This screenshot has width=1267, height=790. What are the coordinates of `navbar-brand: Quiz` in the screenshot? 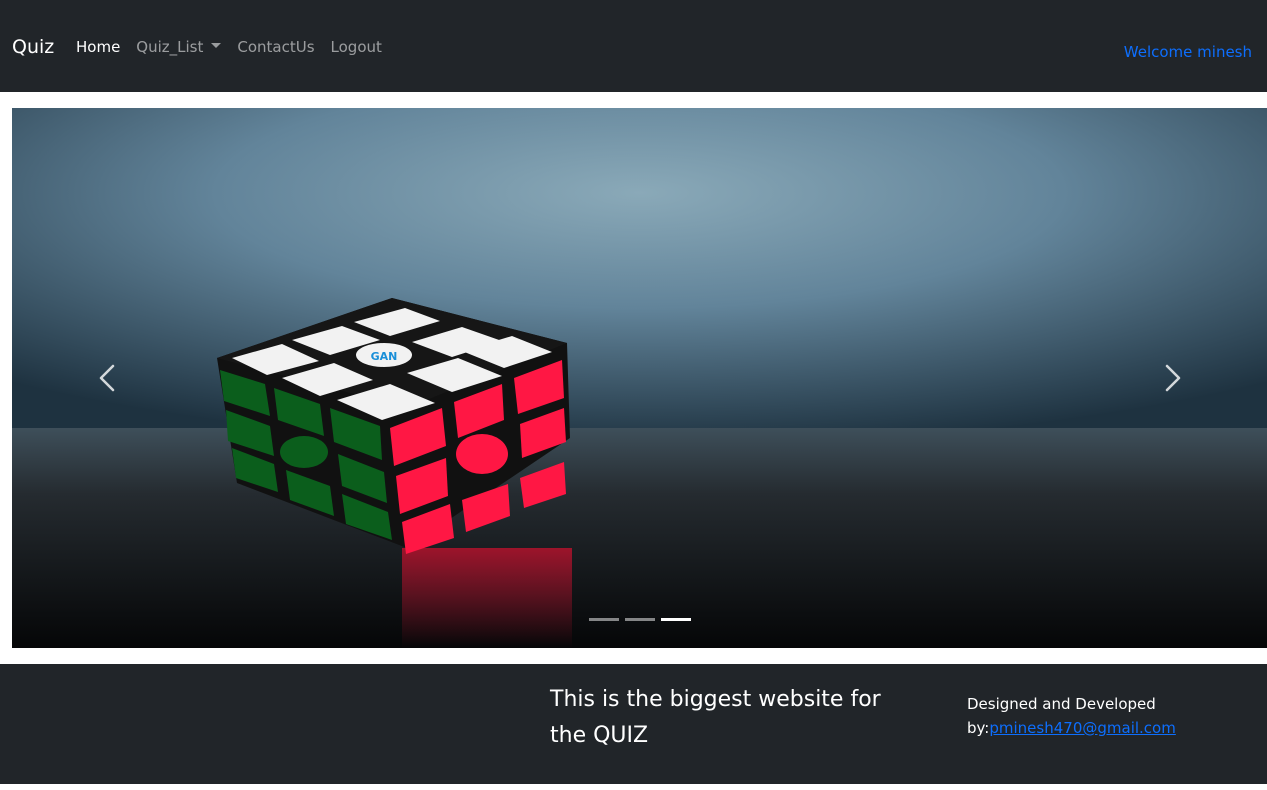 It's located at (33, 47).